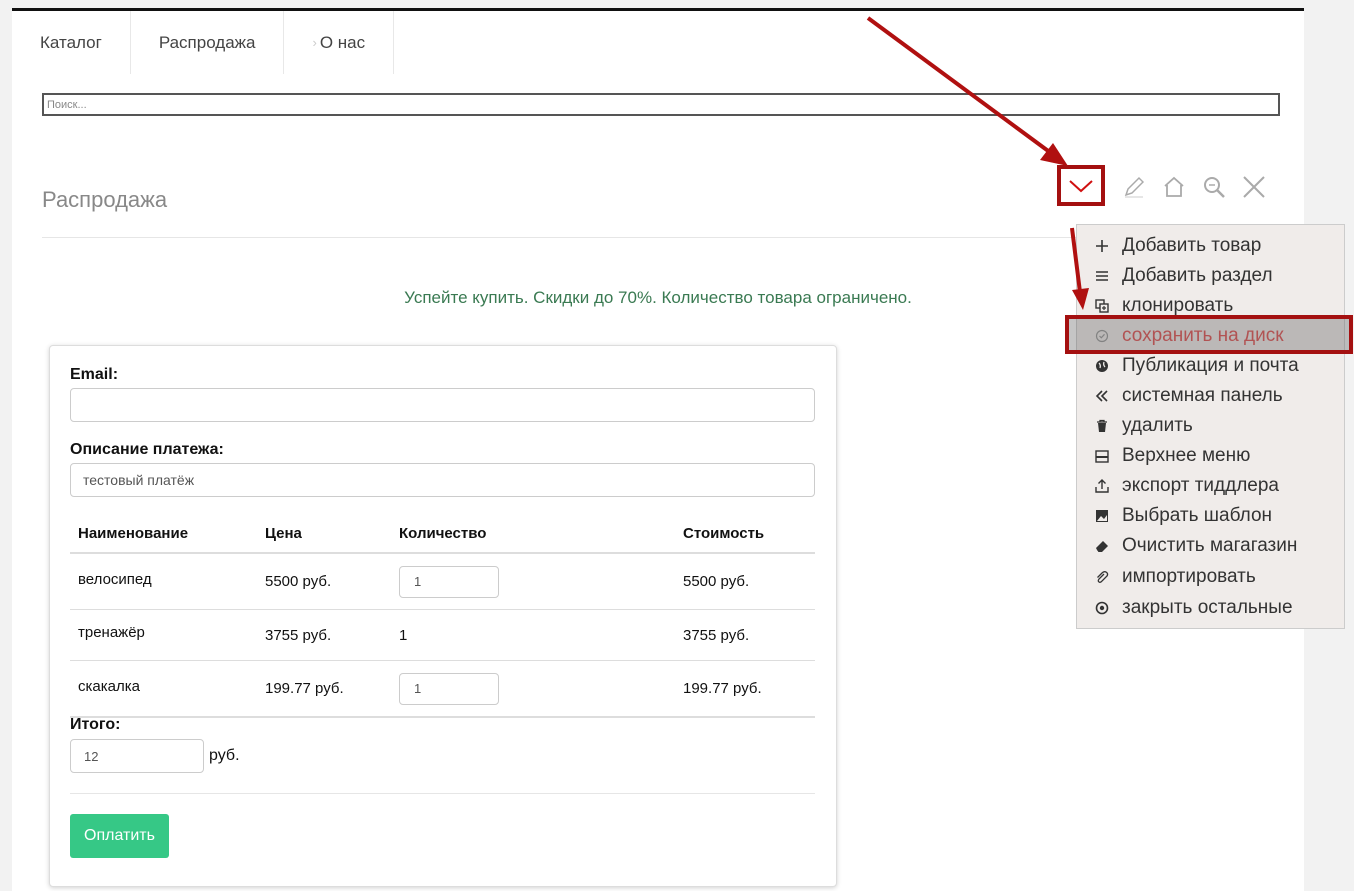 The height and width of the screenshot is (891, 1354). What do you see at coordinates (1102, 577) in the screenshot?
I see `paperclip-icon` at bounding box center [1102, 577].